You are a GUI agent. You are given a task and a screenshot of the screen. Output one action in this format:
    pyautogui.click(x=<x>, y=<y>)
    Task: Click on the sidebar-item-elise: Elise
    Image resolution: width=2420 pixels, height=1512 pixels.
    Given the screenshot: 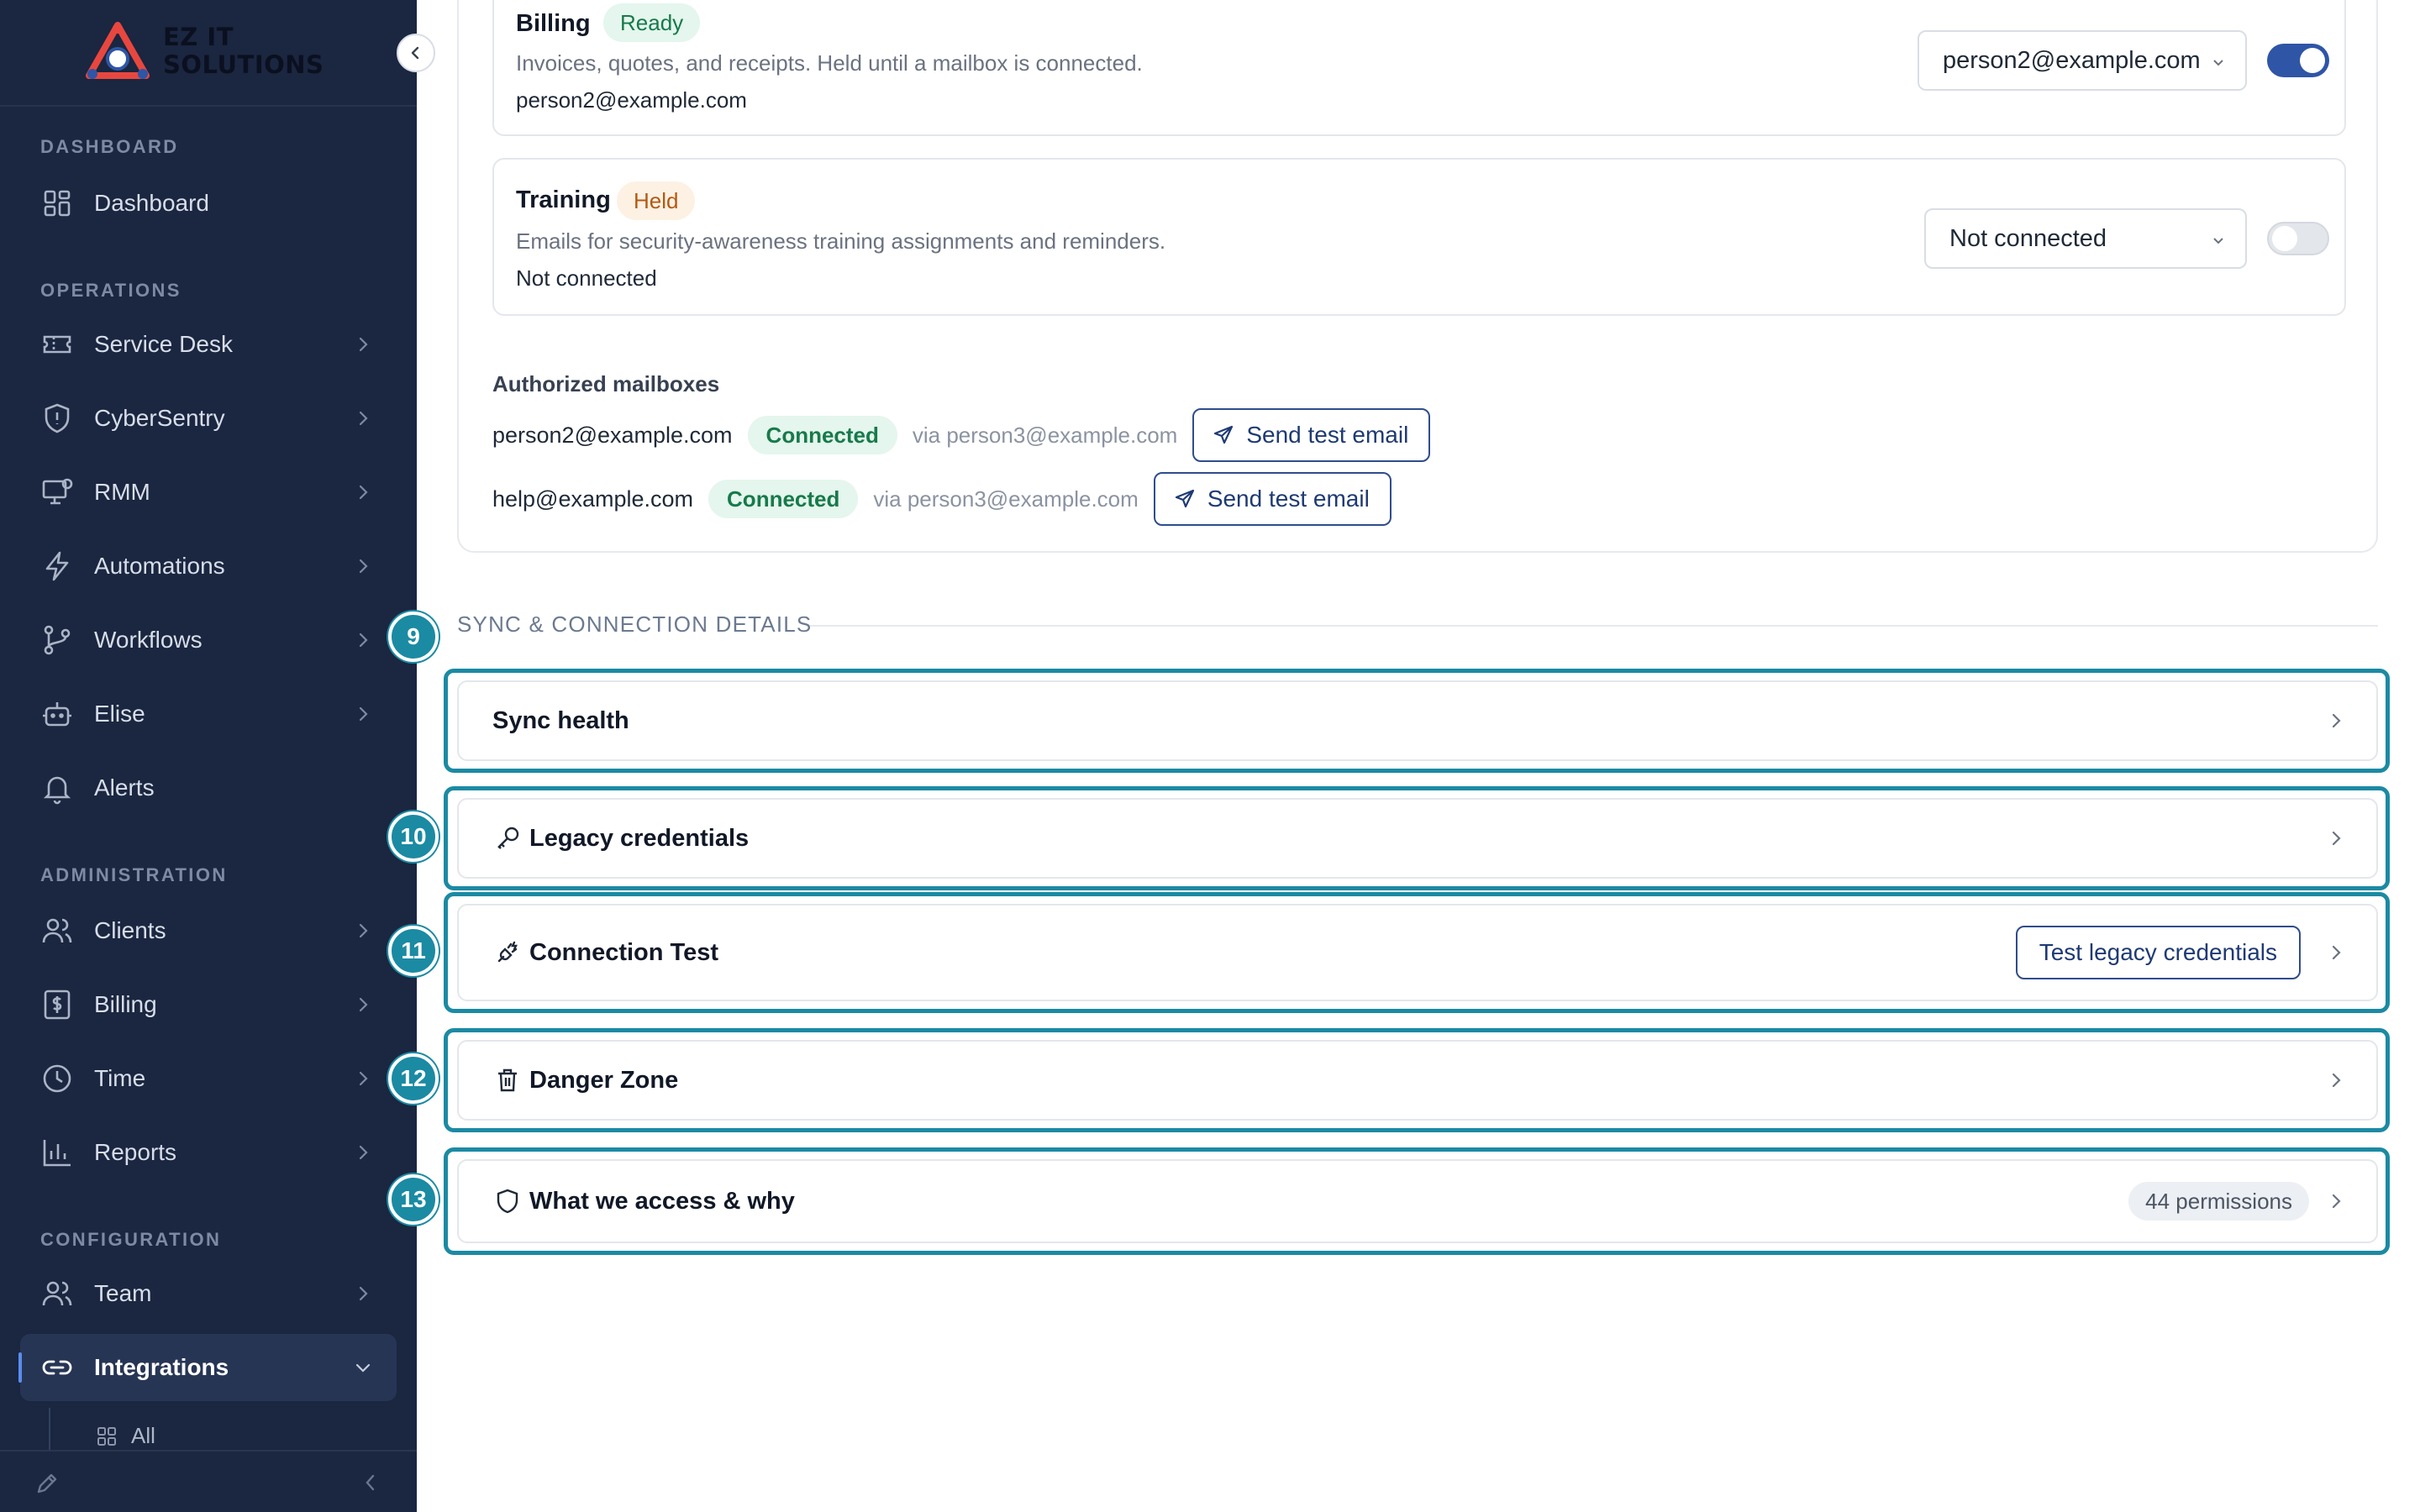 What is the action you would take?
    pyautogui.click(x=208, y=714)
    